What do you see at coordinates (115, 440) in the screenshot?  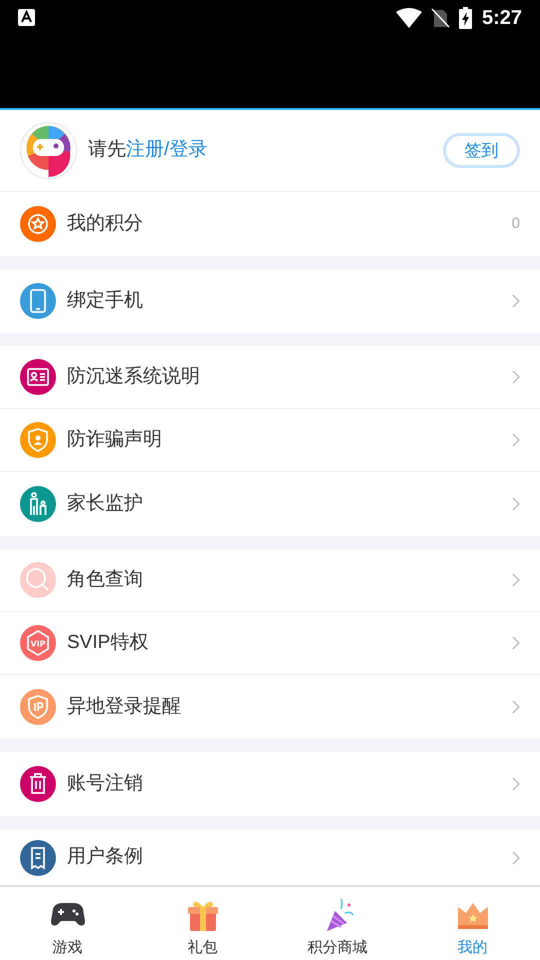 I see `menu-label: 防诈骗声明` at bounding box center [115, 440].